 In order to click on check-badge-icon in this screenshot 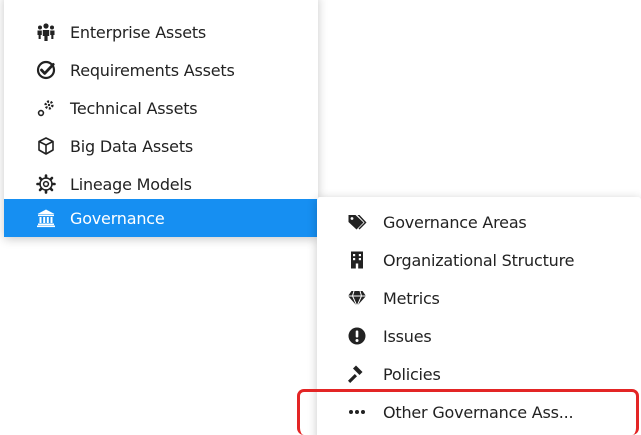, I will do `click(46, 70)`.